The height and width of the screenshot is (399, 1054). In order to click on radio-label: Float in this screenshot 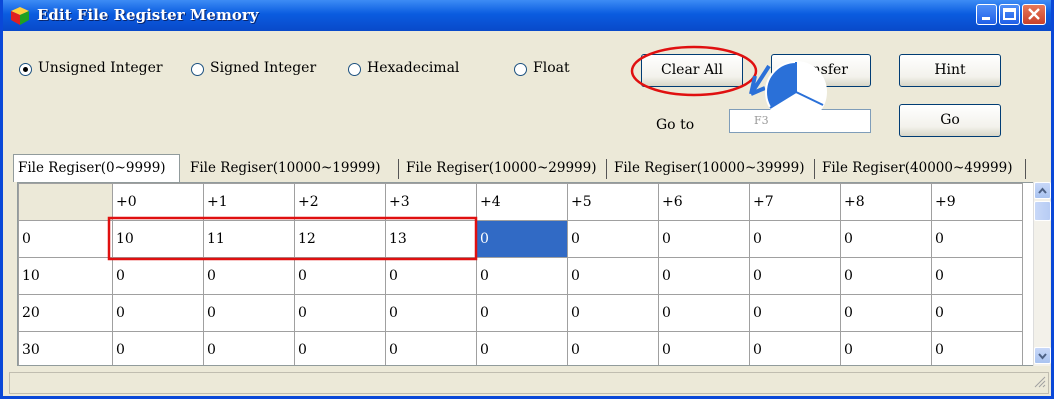, I will do `click(551, 68)`.